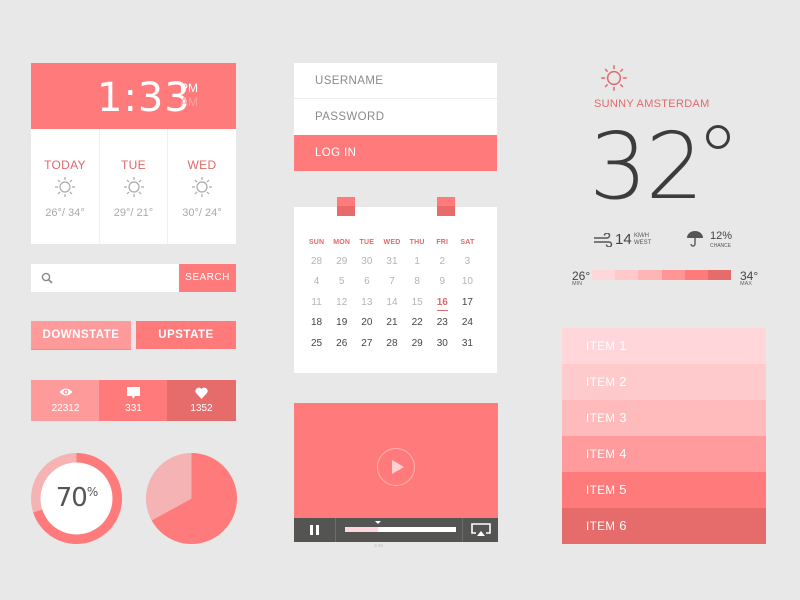 The height and width of the screenshot is (600, 800). Describe the element at coordinates (614, 78) in the screenshot. I see `sun-icon` at that location.